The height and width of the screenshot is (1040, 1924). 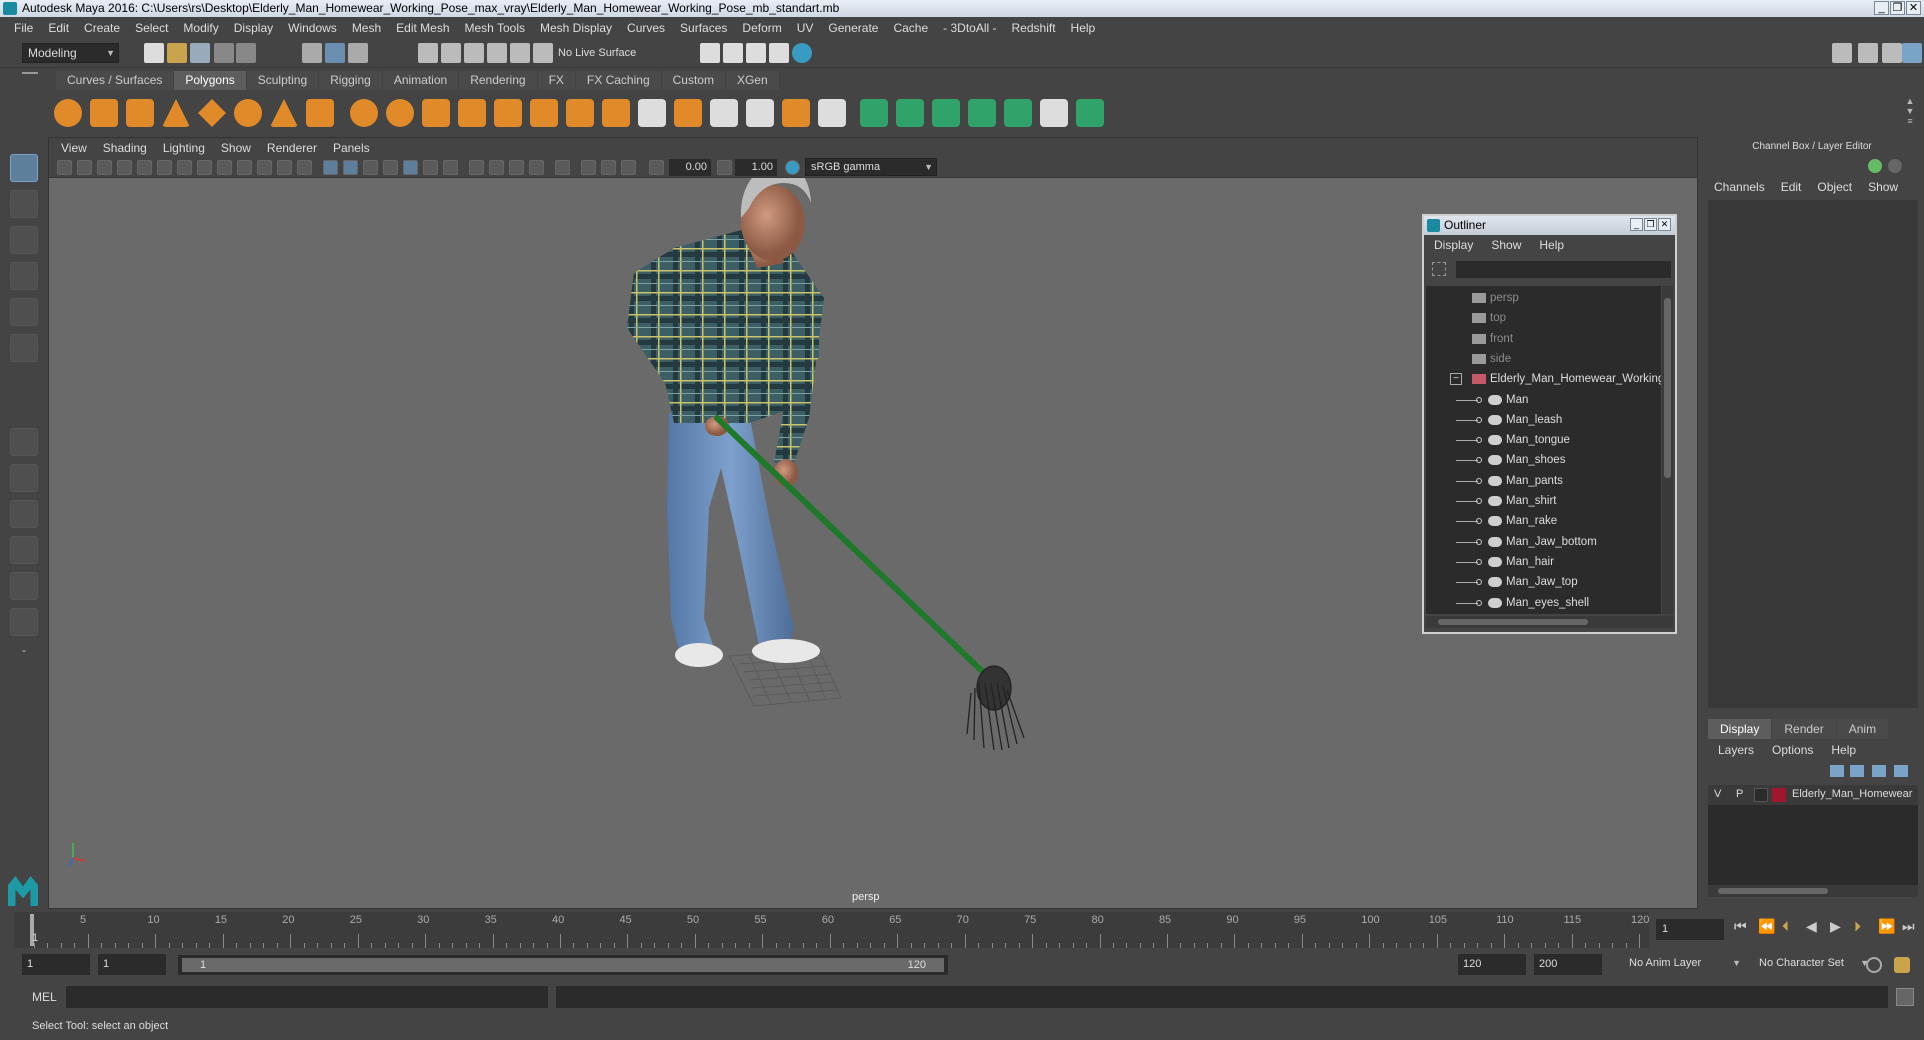 What do you see at coordinates (756, 167) in the screenshot?
I see `gamma-field: 1.00` at bounding box center [756, 167].